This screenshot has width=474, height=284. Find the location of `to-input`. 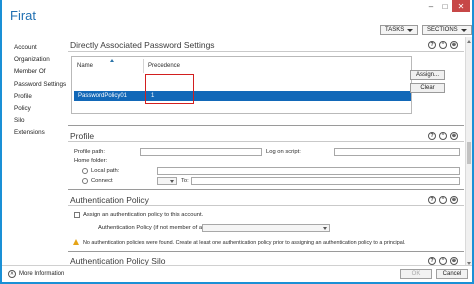

to-input is located at coordinates (325, 181).